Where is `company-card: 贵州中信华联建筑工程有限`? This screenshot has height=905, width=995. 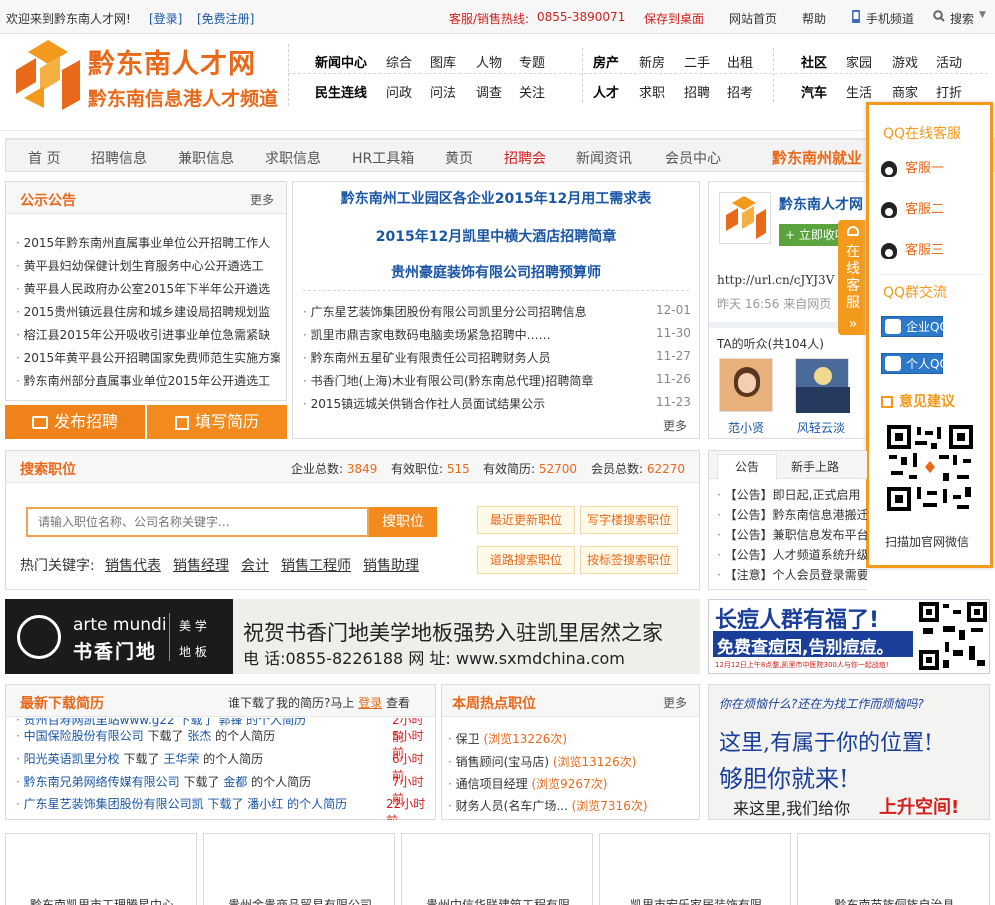 company-card: 贵州中信华联建筑工程有限 is located at coordinates (497, 869).